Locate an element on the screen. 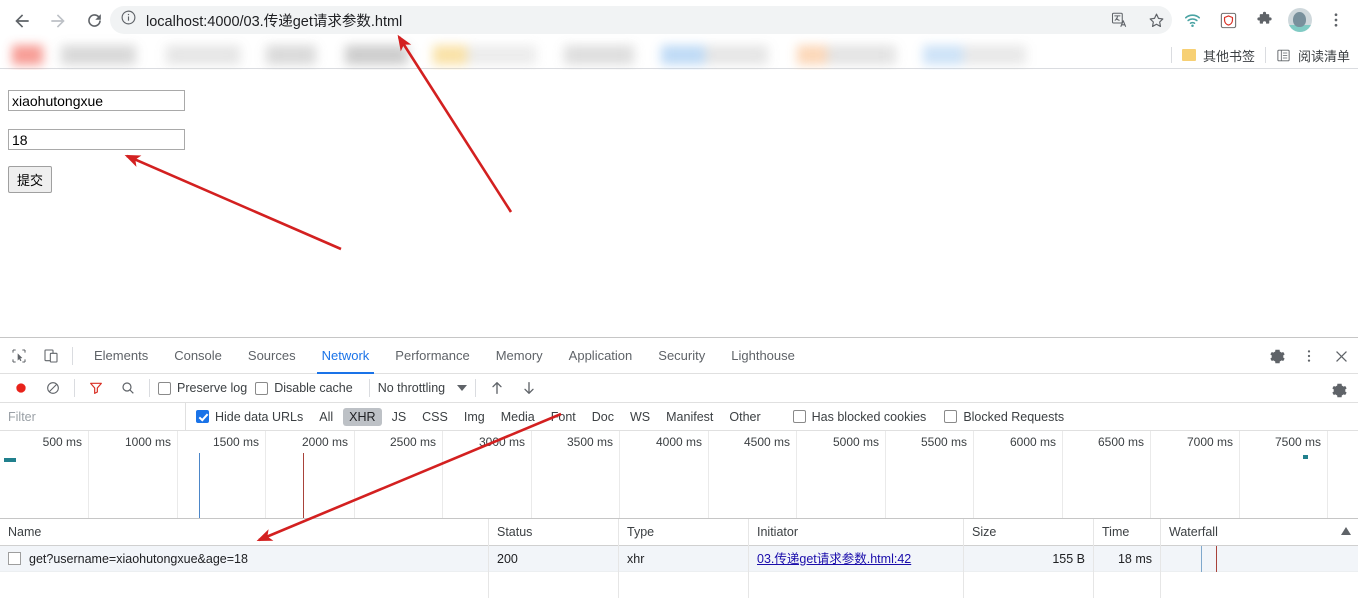 This screenshot has height=612, width=1358. filter-type-manifest: Manifest is located at coordinates (689, 417).